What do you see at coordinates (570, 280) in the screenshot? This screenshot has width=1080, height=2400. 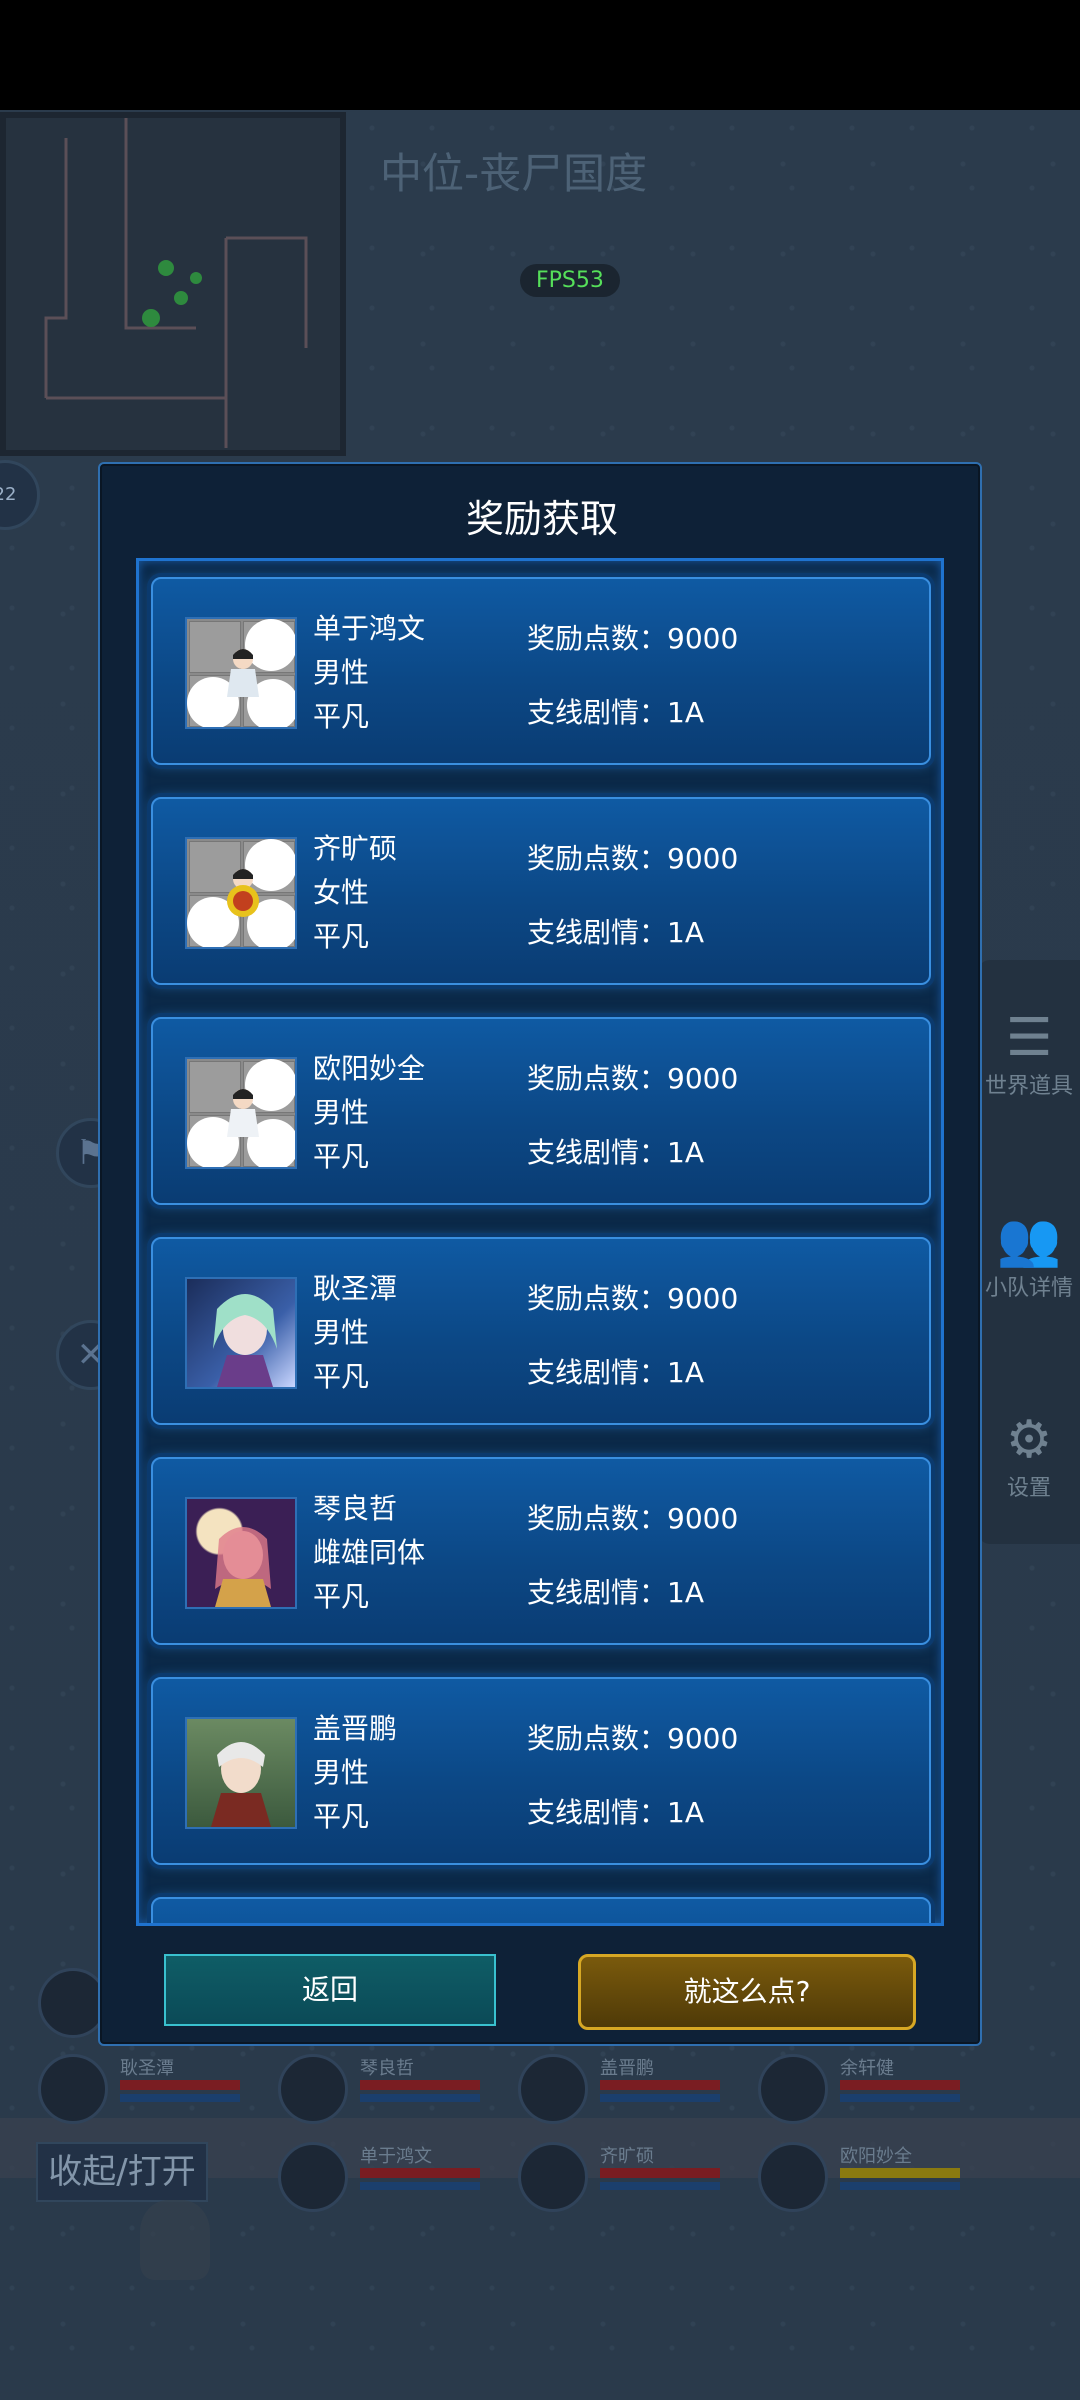 I see `fps-counter: FPS53` at bounding box center [570, 280].